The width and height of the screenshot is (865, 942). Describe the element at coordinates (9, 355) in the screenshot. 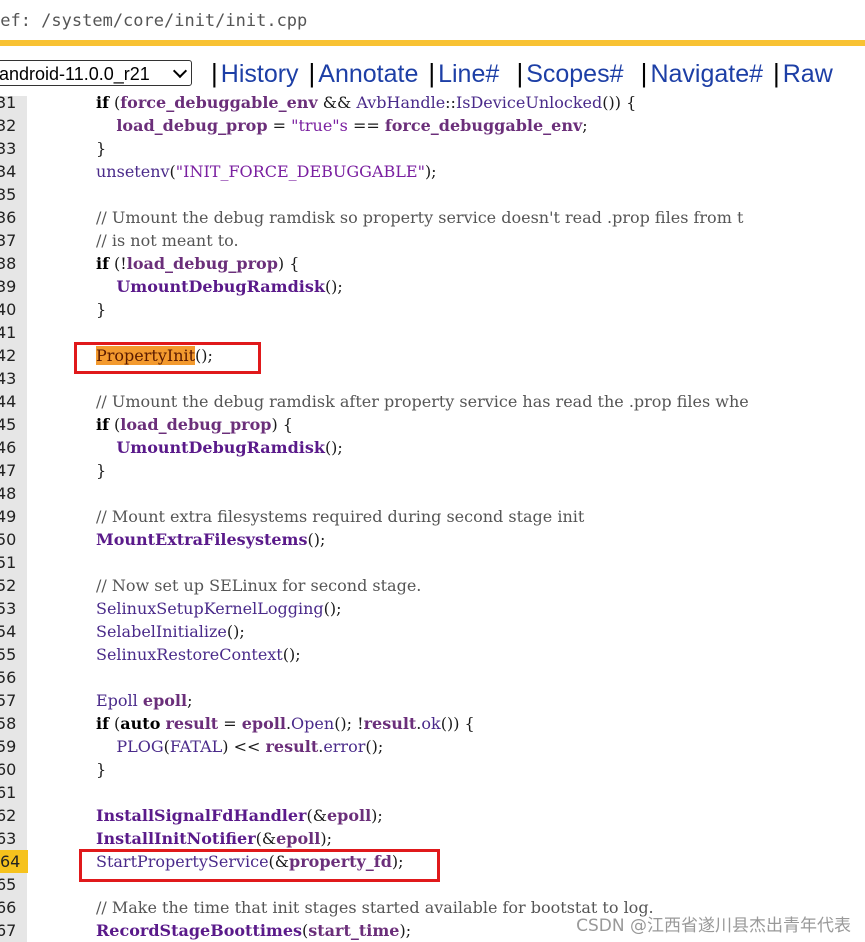

I see `line-number: 42` at that location.